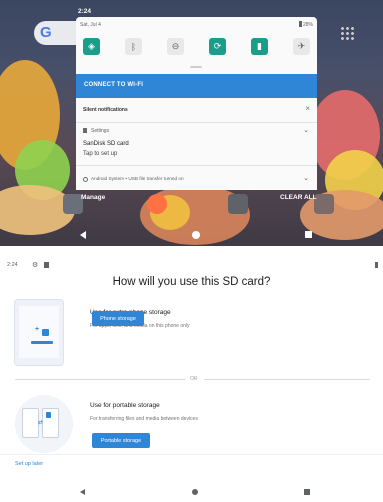 The height and width of the screenshot is (502, 383). What do you see at coordinates (46, 32) in the screenshot?
I see `google-icon: G` at bounding box center [46, 32].